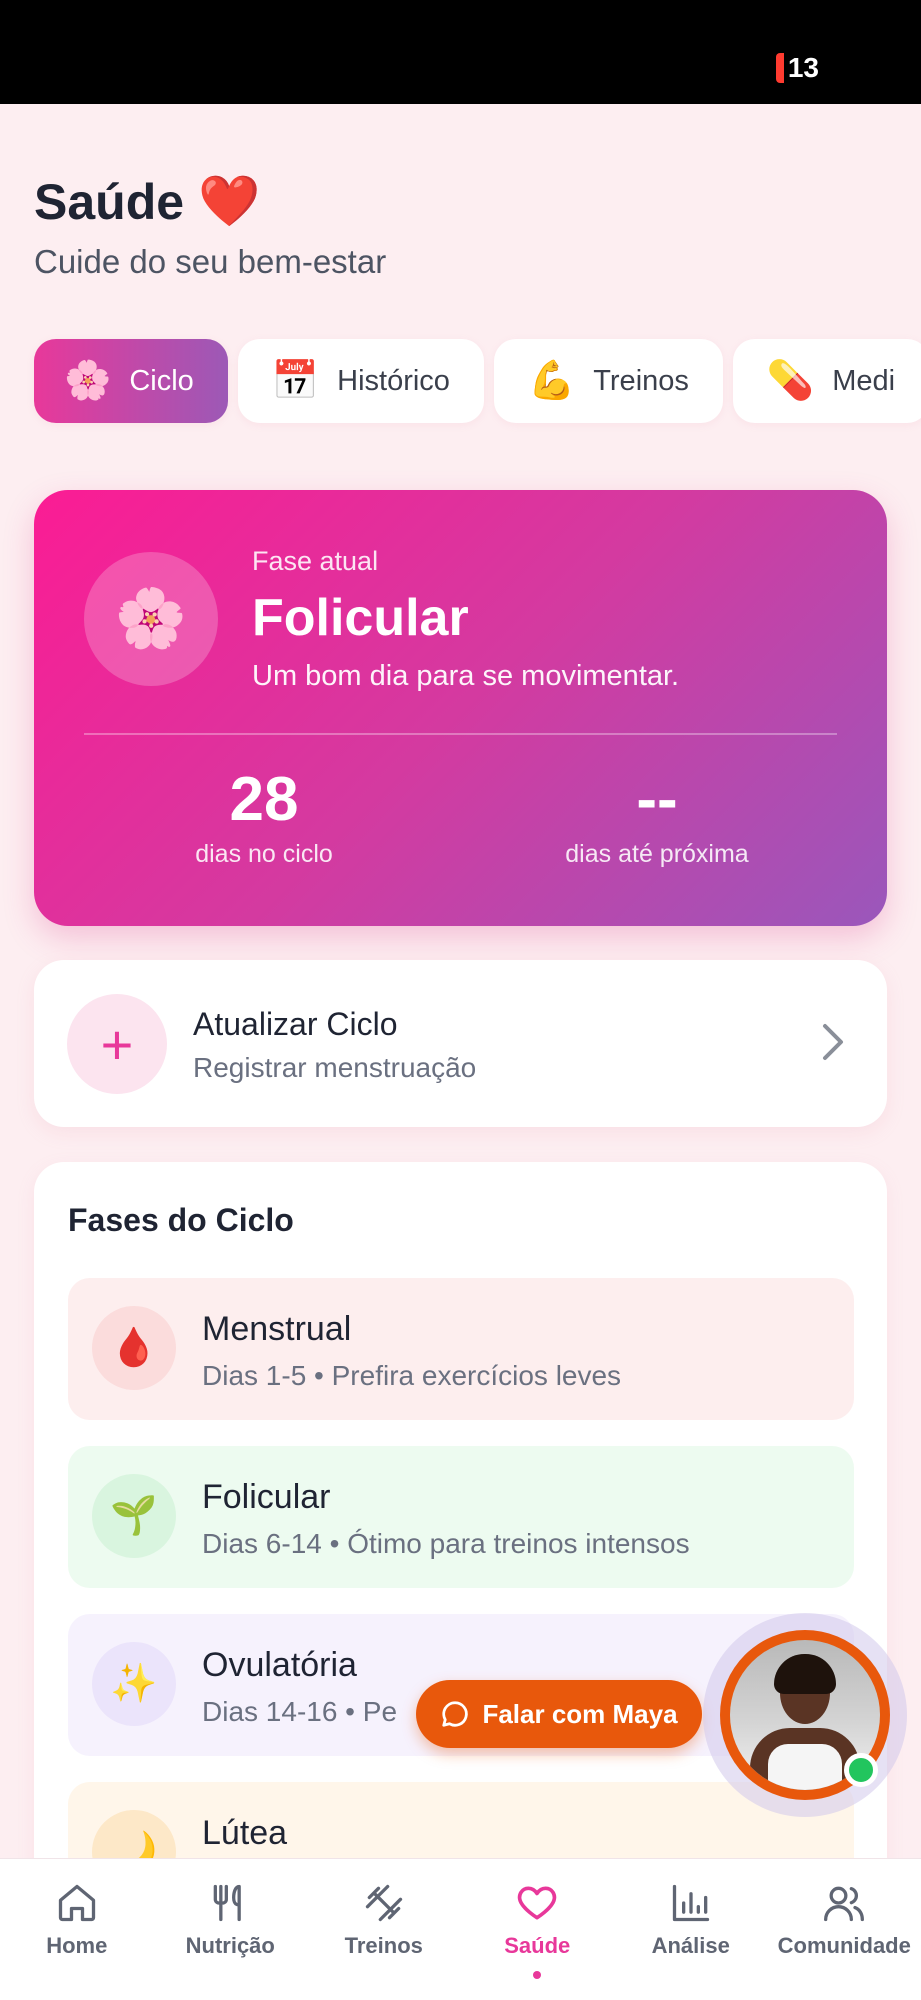  What do you see at coordinates (383, 1903) in the screenshot?
I see `dumbbell-icon` at bounding box center [383, 1903].